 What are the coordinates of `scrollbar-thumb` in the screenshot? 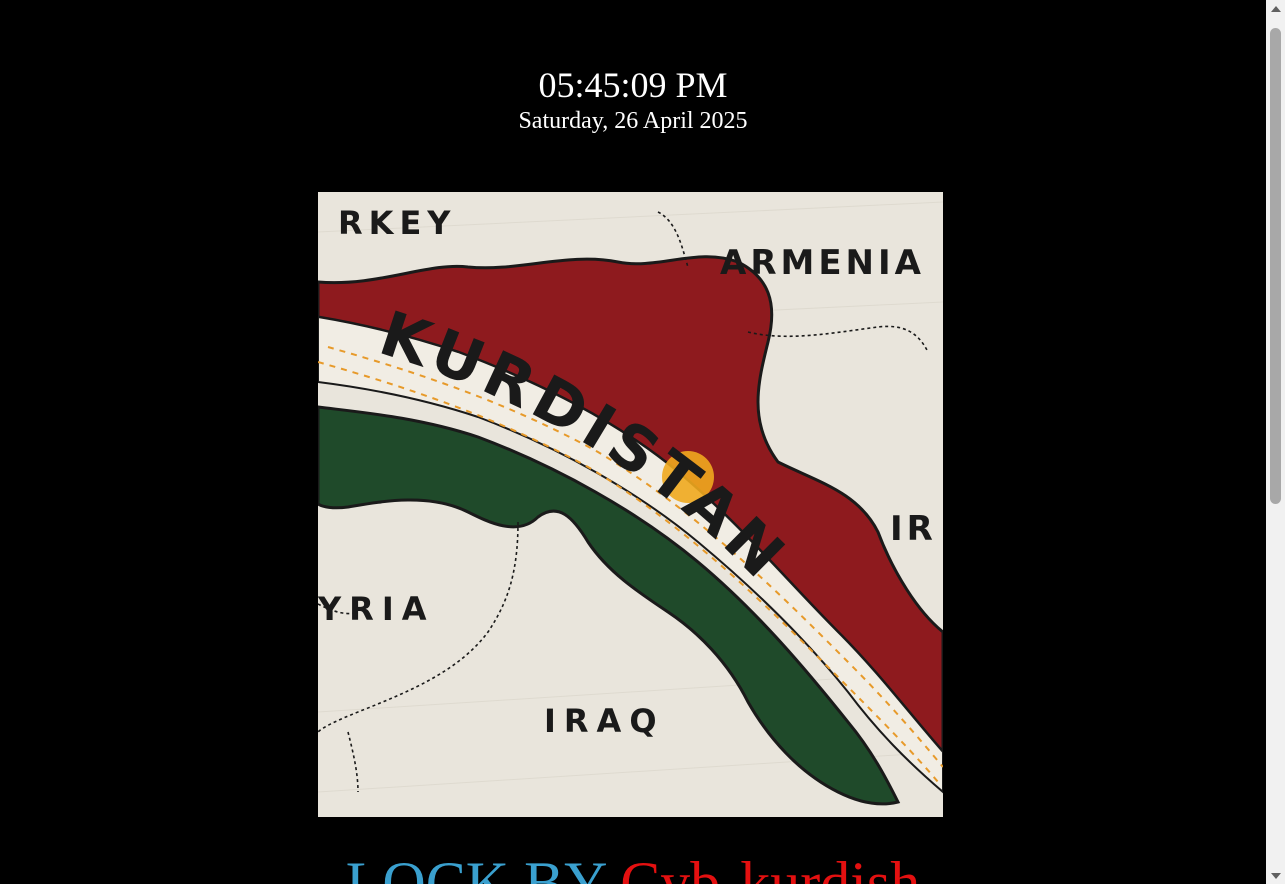 It's located at (1275, 266).